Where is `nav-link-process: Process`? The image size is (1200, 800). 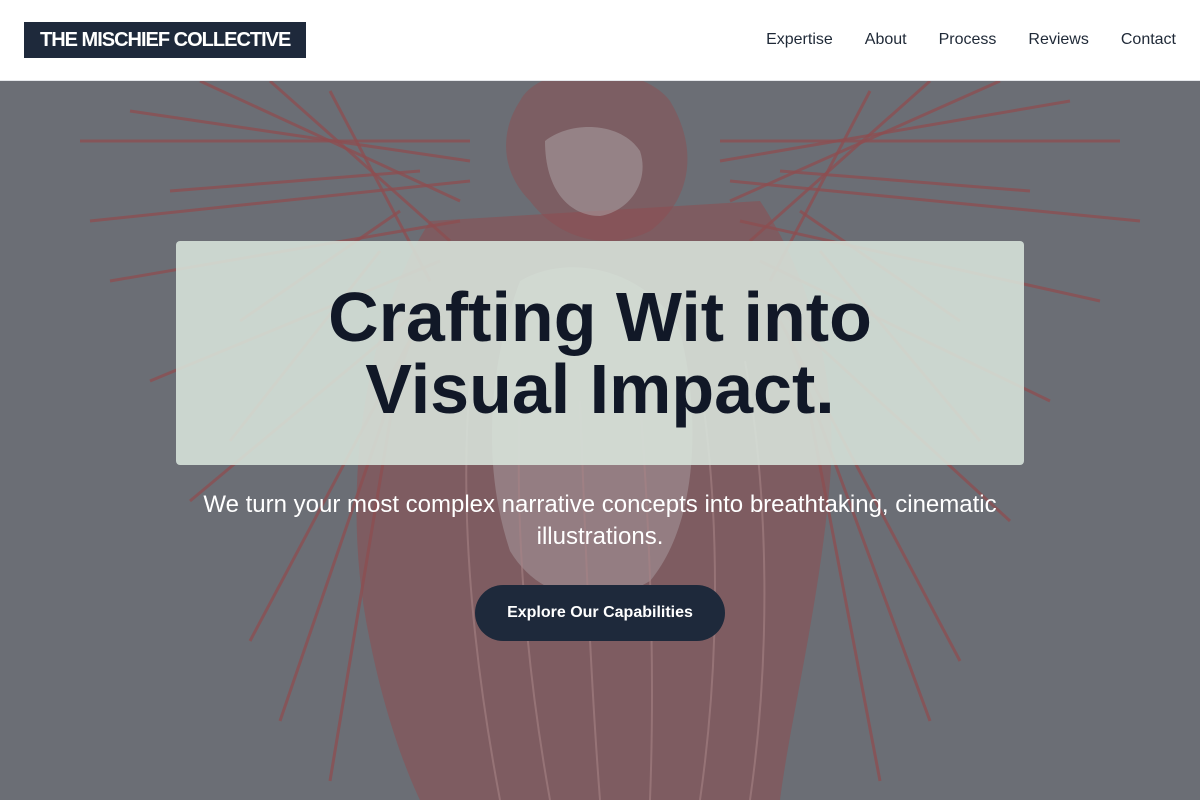 nav-link-process: Process is located at coordinates (968, 40).